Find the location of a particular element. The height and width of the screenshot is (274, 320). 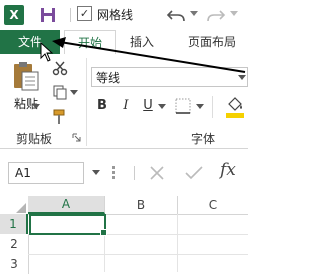

save-icon is located at coordinates (48, 15).